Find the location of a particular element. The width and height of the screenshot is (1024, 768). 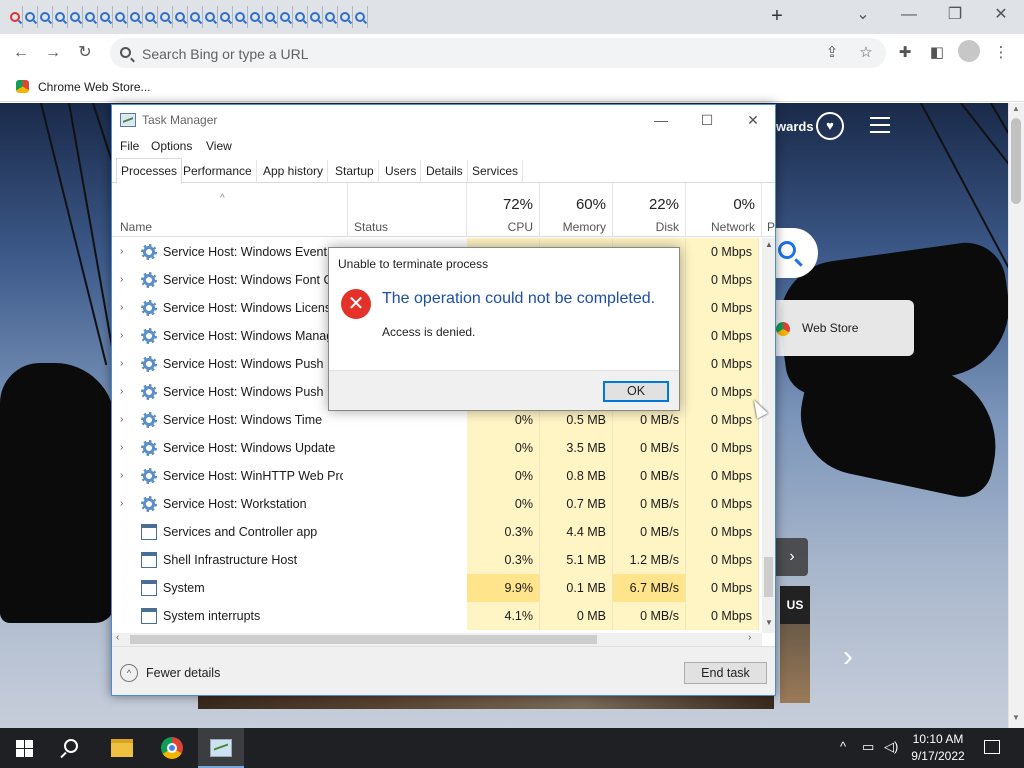

tab-details: Details is located at coordinates (445, 171).